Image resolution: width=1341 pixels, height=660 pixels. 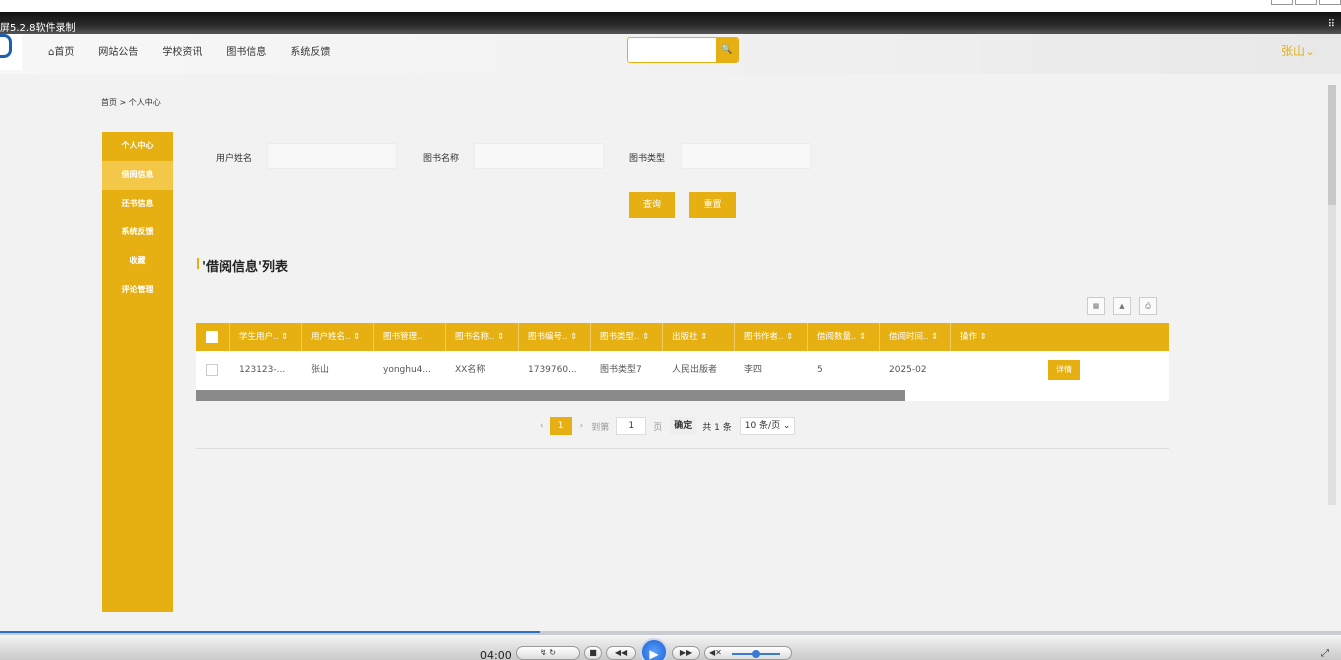 What do you see at coordinates (712, 205) in the screenshot?
I see `reset-button: 重置` at bounding box center [712, 205].